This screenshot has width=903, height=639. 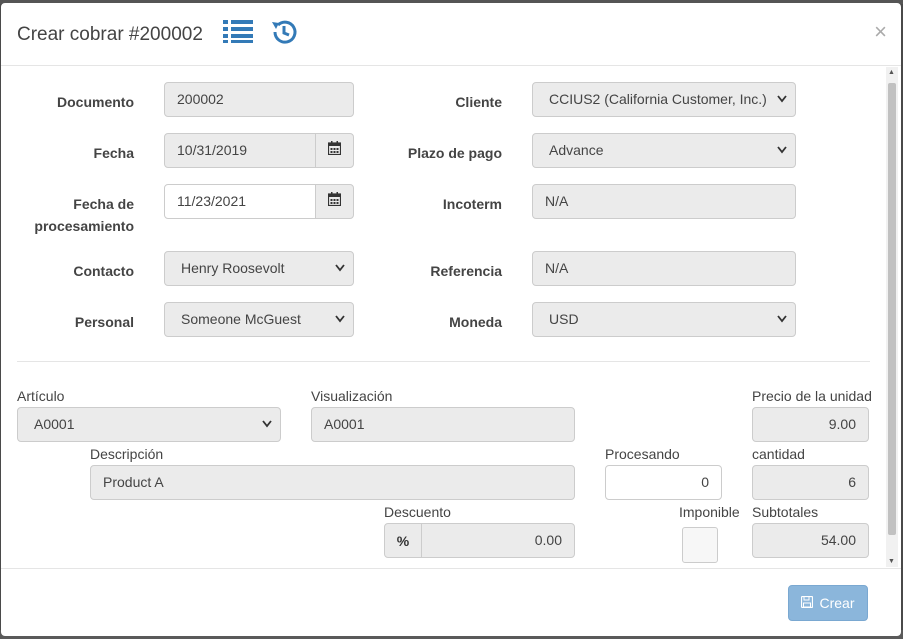 What do you see at coordinates (352, 396) in the screenshot?
I see `visualizacion-label: Visualización` at bounding box center [352, 396].